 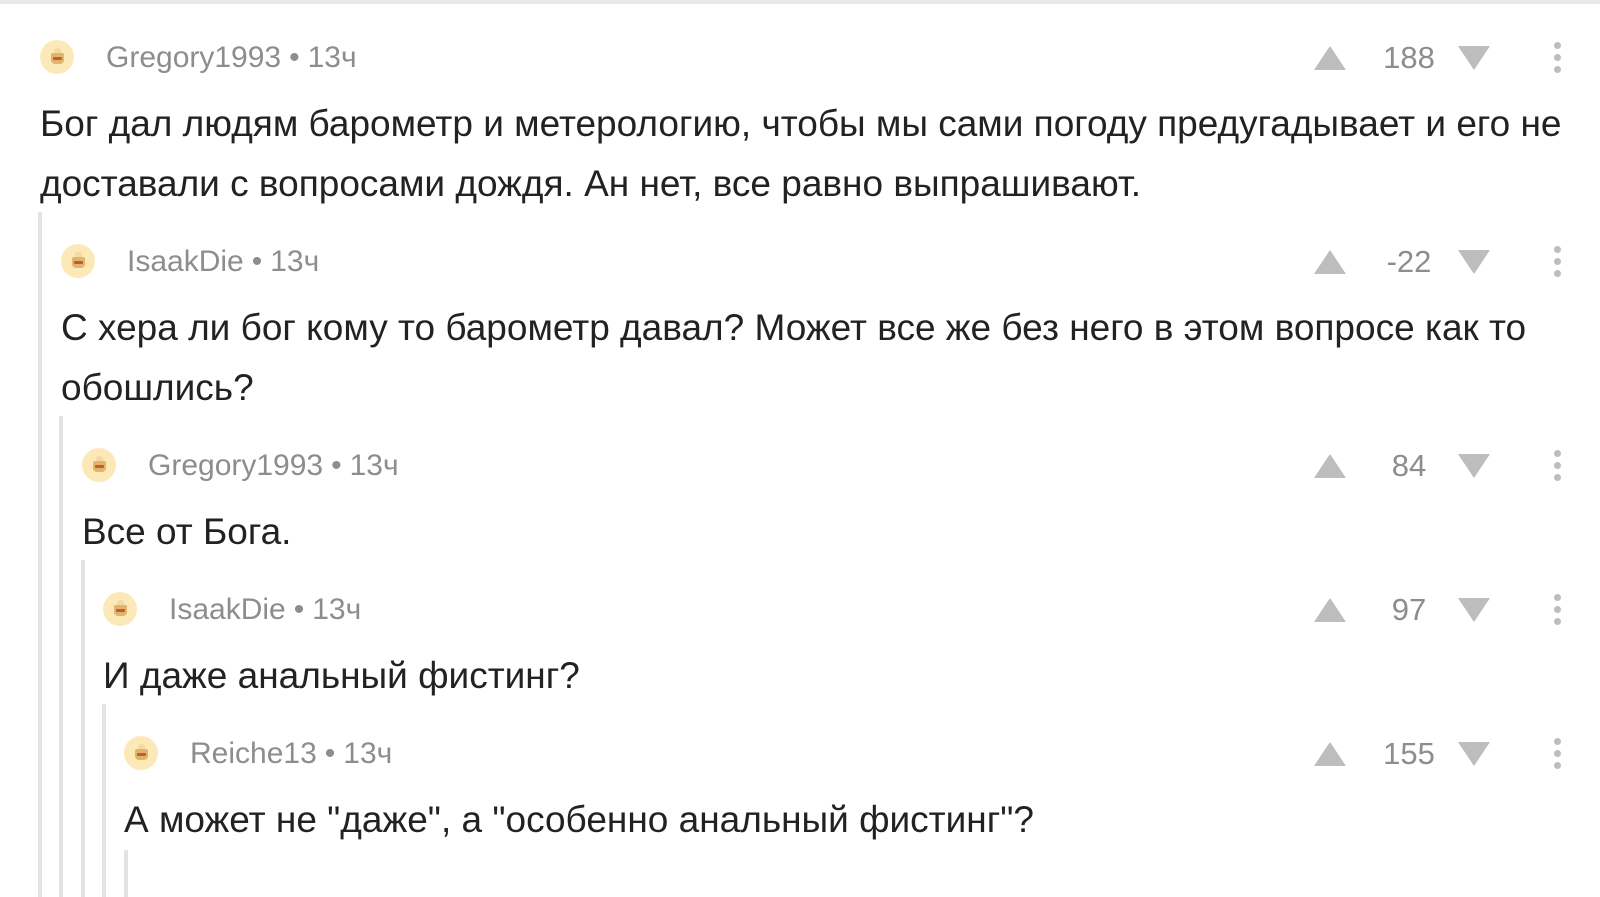 What do you see at coordinates (847, 758) in the screenshot?
I see `comment-header: Reiche13 • 13ч 155` at bounding box center [847, 758].